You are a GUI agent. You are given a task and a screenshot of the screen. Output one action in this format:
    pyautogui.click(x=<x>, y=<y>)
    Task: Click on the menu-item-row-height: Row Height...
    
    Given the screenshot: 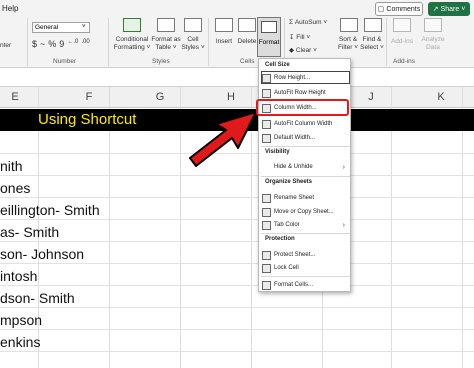 What is the action you would take?
    pyautogui.click(x=305, y=78)
    